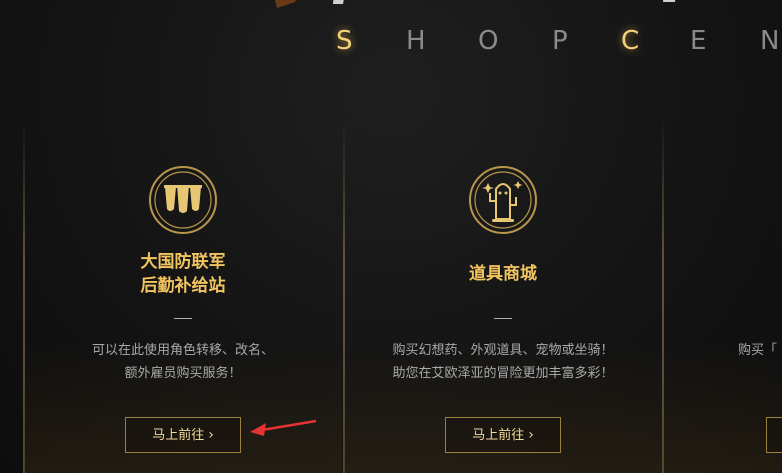 This screenshot has height=473, width=782. Describe the element at coordinates (183, 373) in the screenshot. I see `card-desc-line2: 额外雇员购买服务！` at that location.